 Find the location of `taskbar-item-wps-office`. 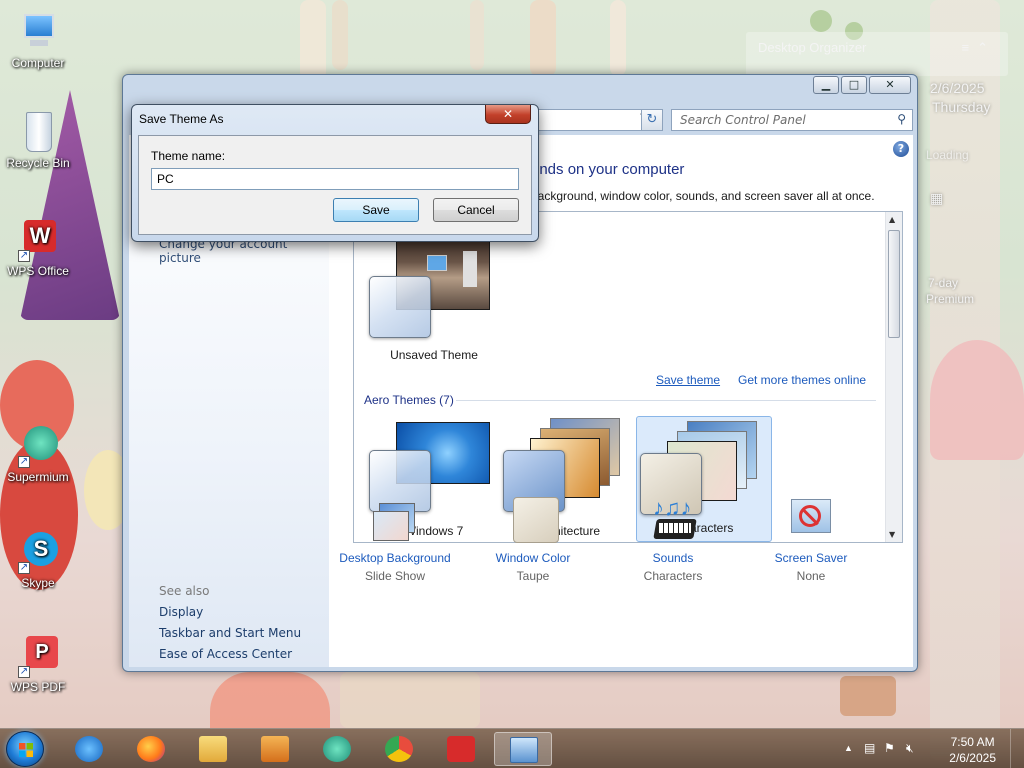

taskbar-item-wps-office is located at coordinates (461, 749).